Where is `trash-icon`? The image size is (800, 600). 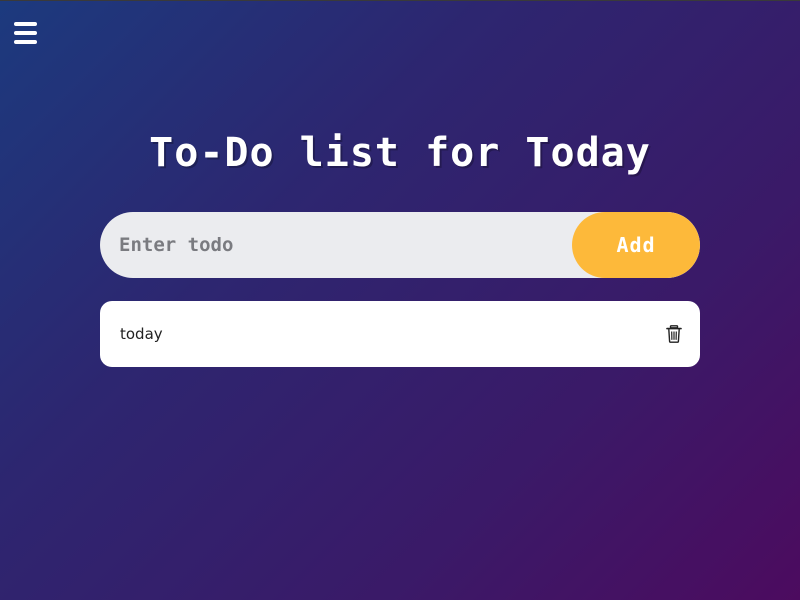 trash-icon is located at coordinates (674, 334).